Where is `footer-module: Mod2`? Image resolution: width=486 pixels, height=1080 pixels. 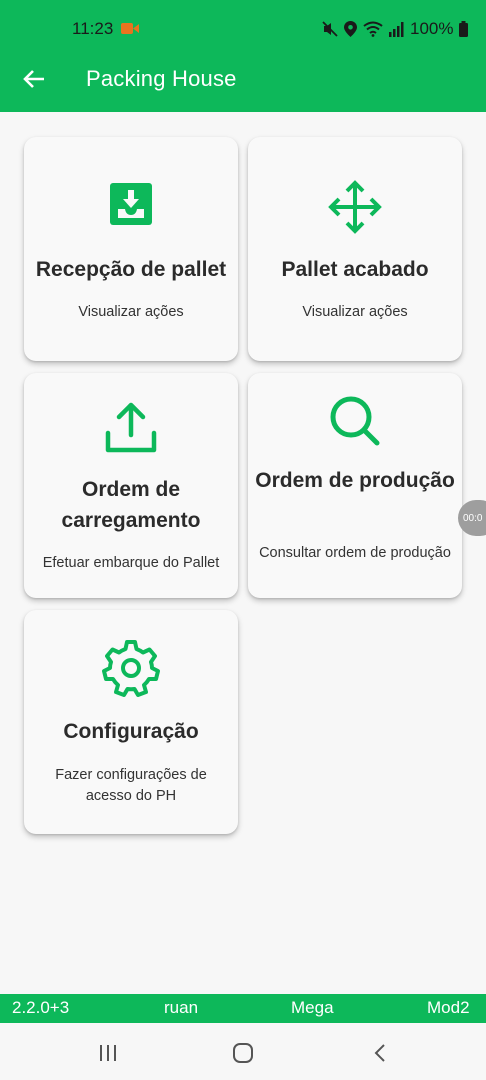 footer-module: Mod2 is located at coordinates (448, 1007).